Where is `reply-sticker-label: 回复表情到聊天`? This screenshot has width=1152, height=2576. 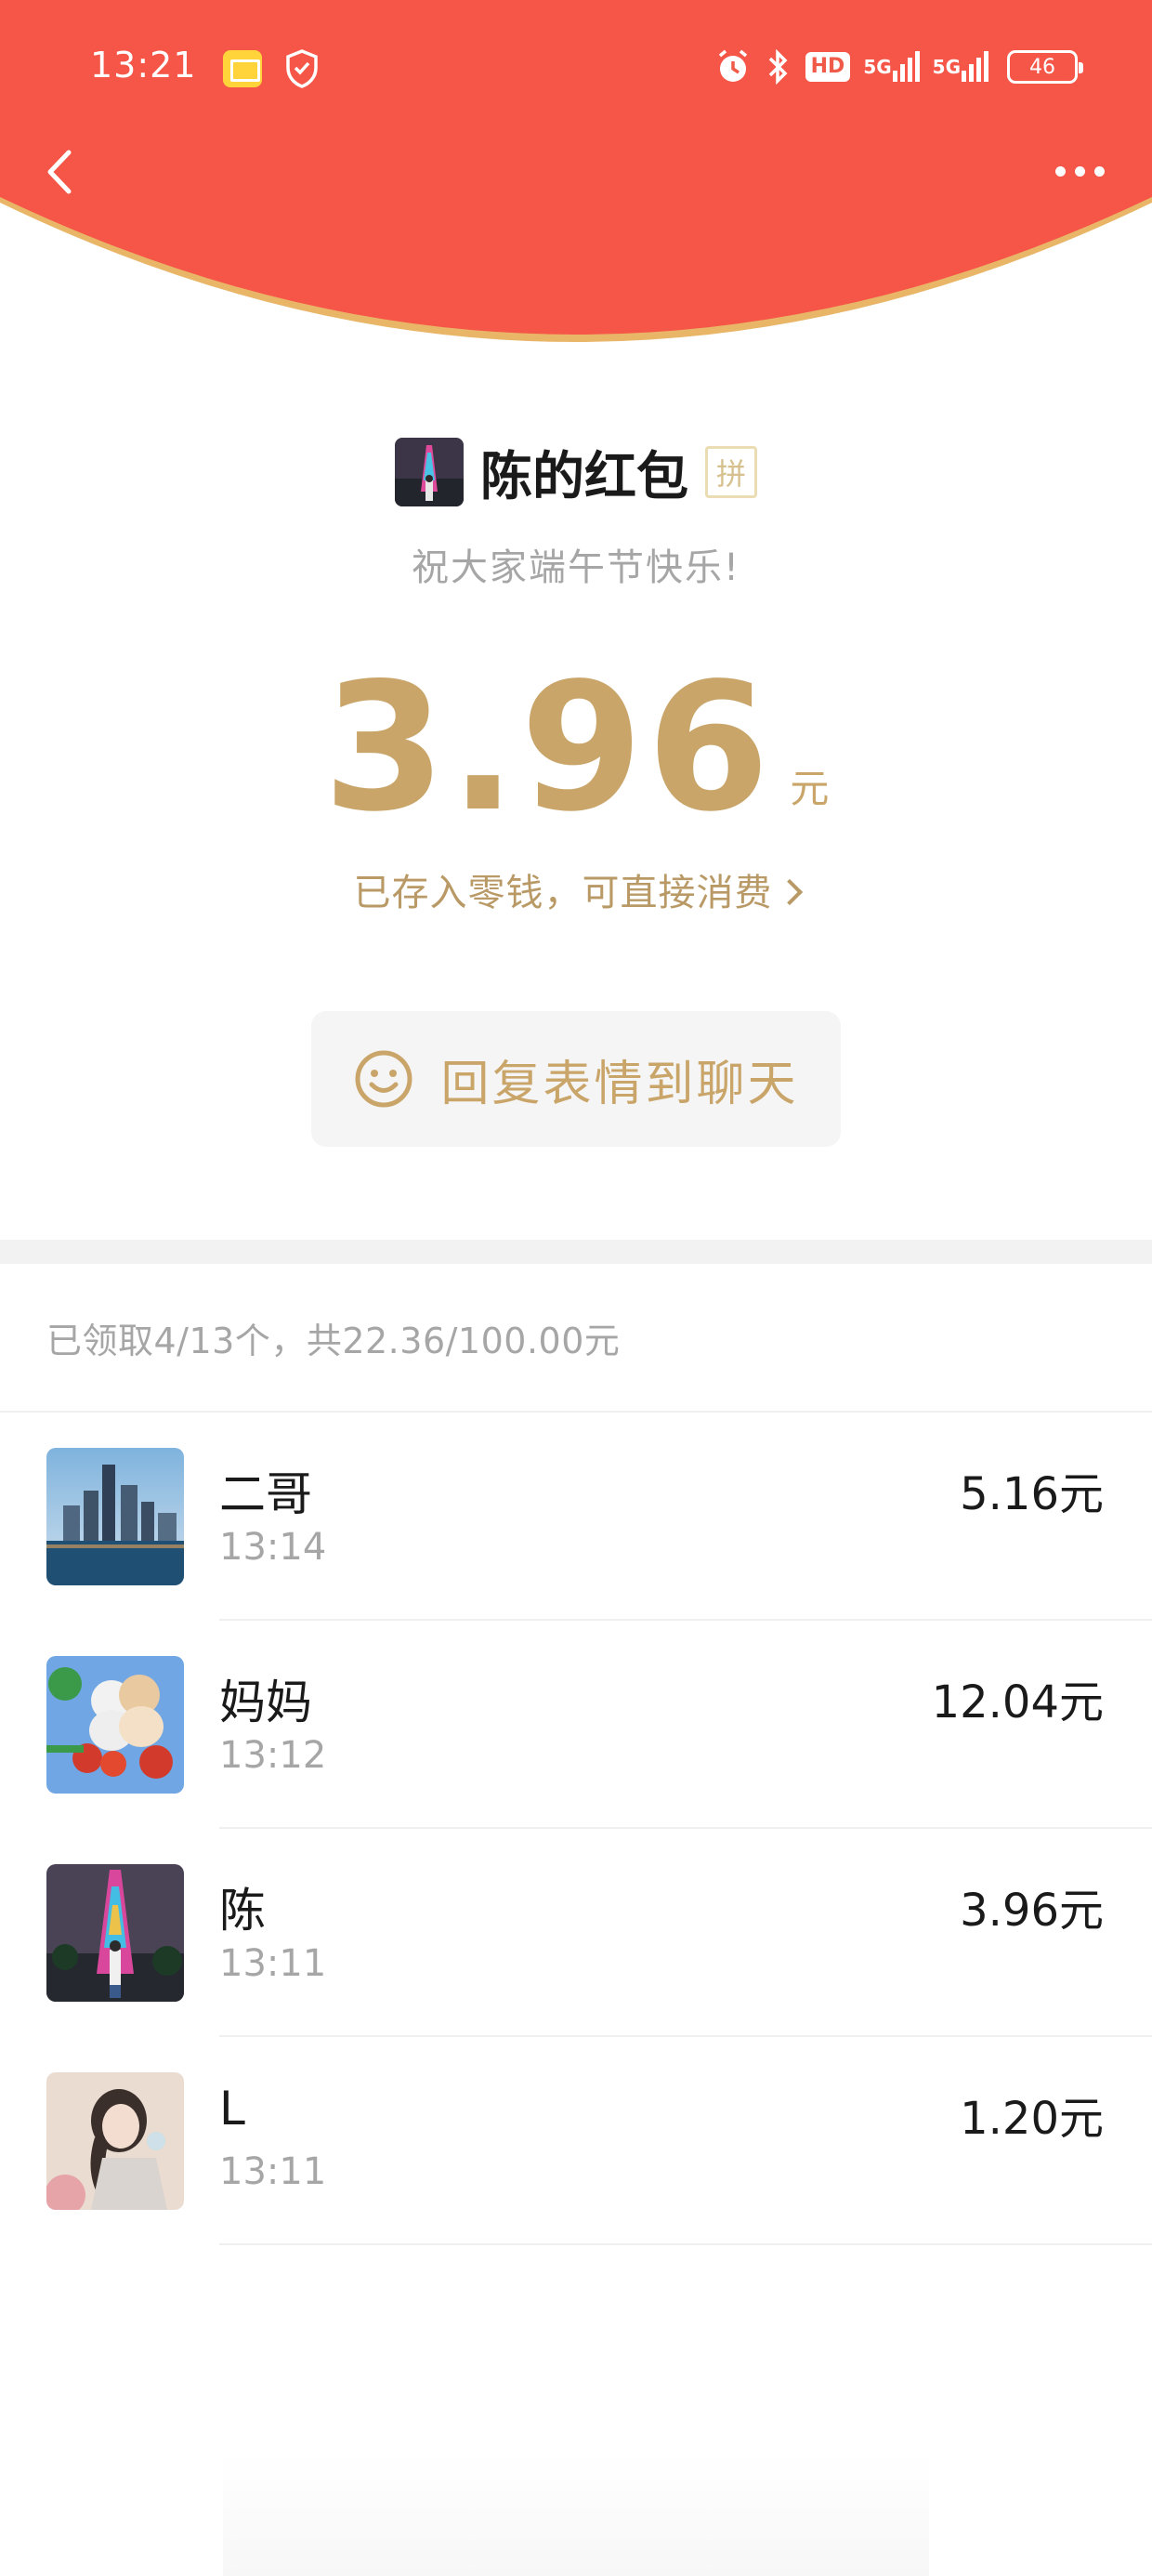 reply-sticker-label: 回复表情到聊天 is located at coordinates (619, 1084).